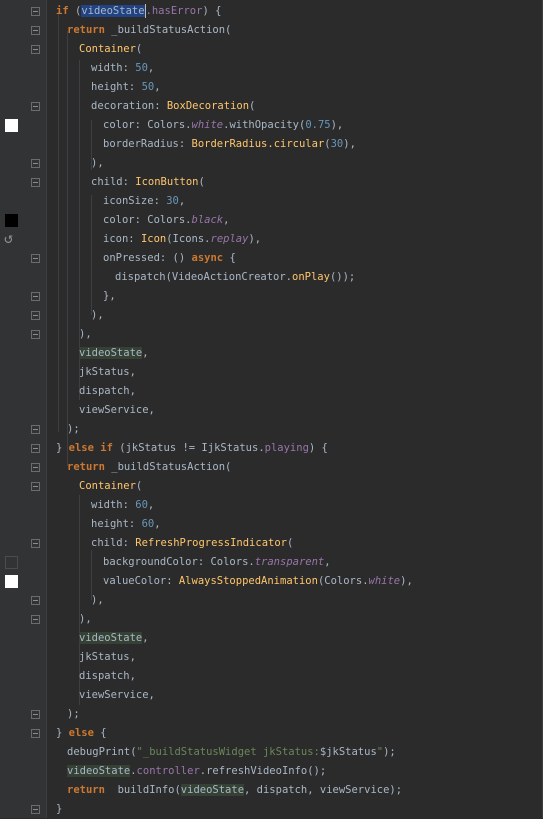 The height and width of the screenshot is (819, 543). I want to click on code-token: .withOpacity(, so click(264, 125).